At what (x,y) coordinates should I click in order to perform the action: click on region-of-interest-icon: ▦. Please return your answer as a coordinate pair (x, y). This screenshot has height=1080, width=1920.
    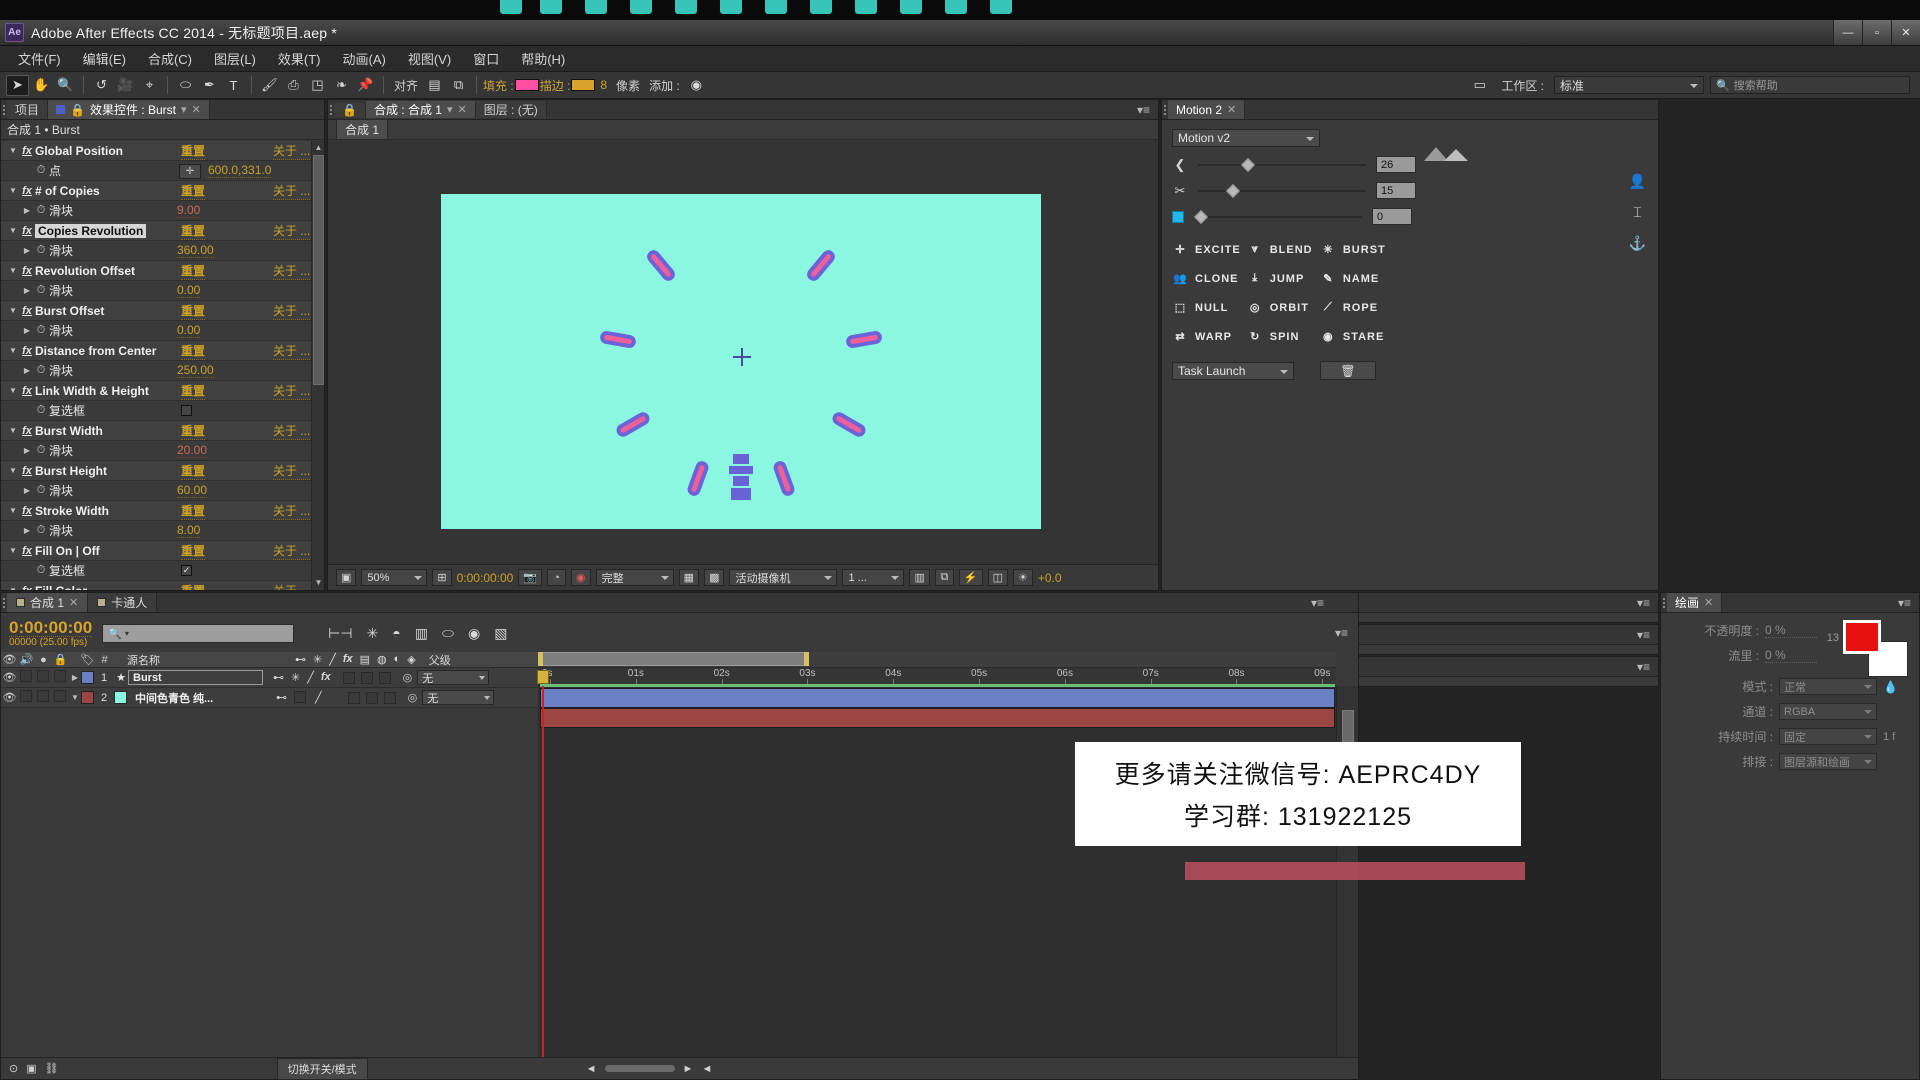
    Looking at the image, I should click on (689, 577).